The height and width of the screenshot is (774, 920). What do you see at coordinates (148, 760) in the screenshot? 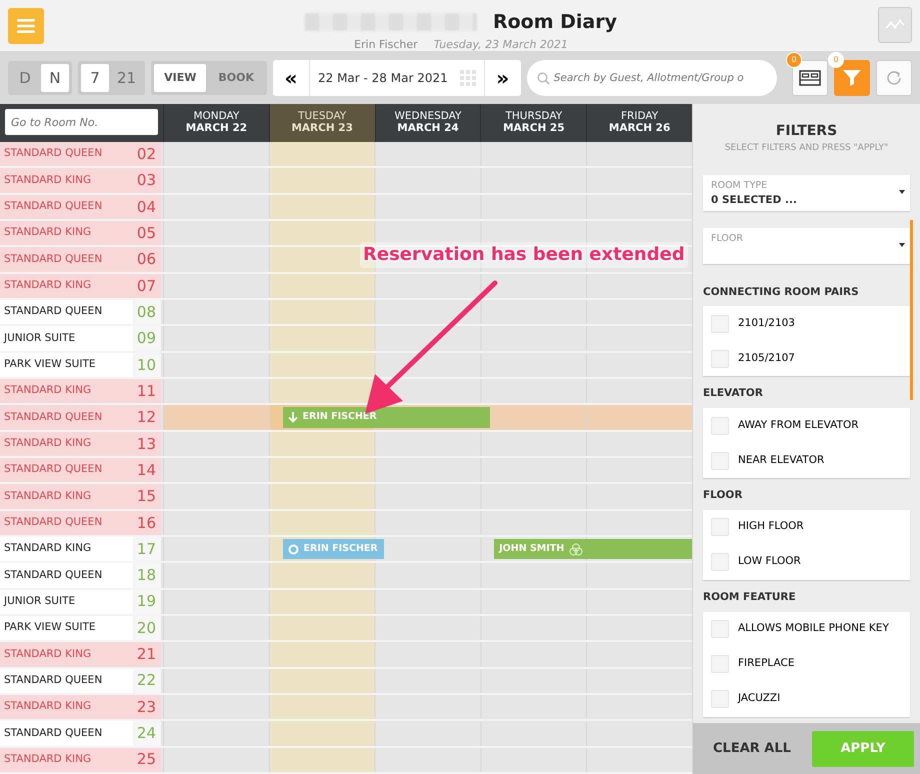
I see `room-number: 25` at bounding box center [148, 760].